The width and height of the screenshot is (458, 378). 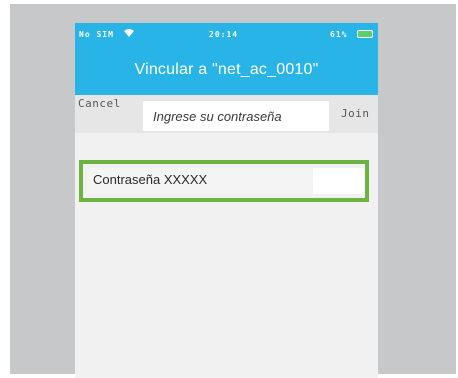 I want to click on cancel-button: Cancel, so click(x=99, y=103).